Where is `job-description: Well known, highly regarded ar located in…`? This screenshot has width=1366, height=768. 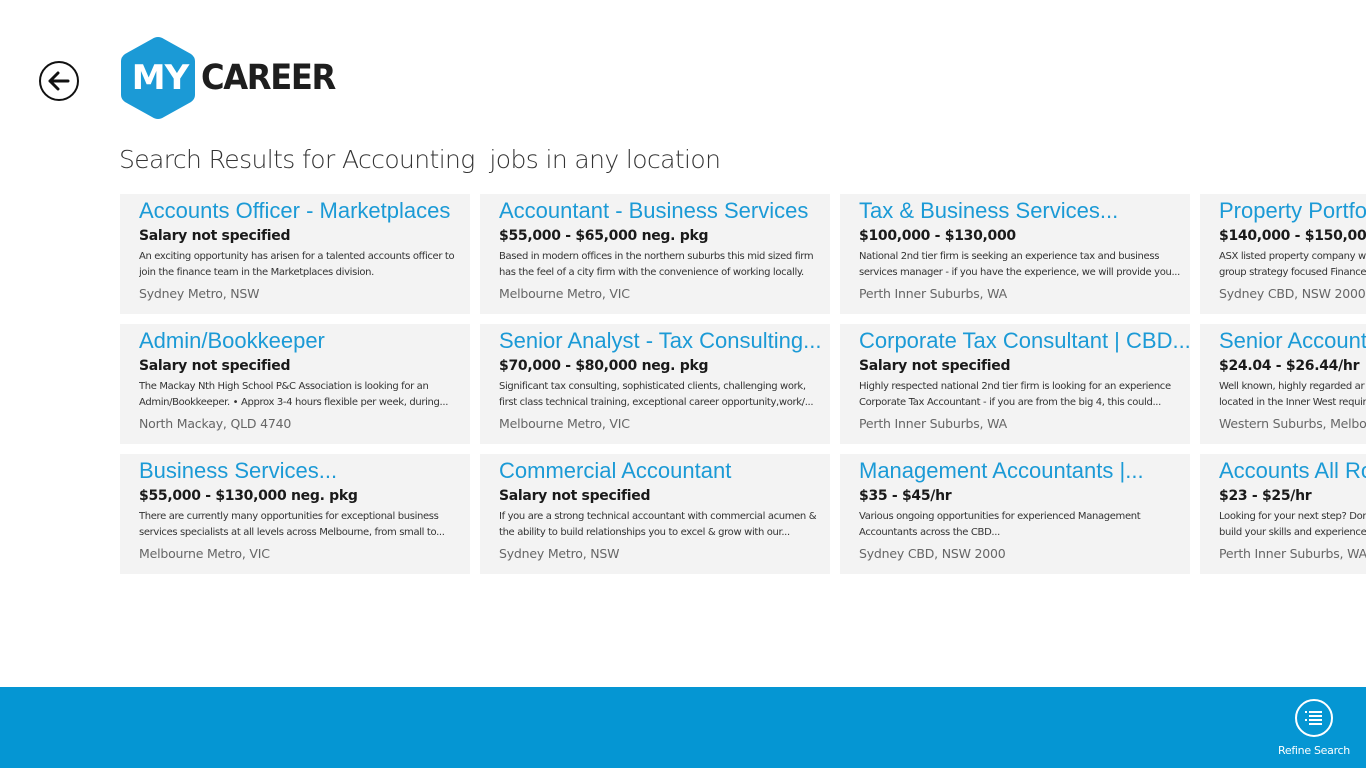
job-description: Well known, highly regarded ar located in… is located at coordinates (1292, 395).